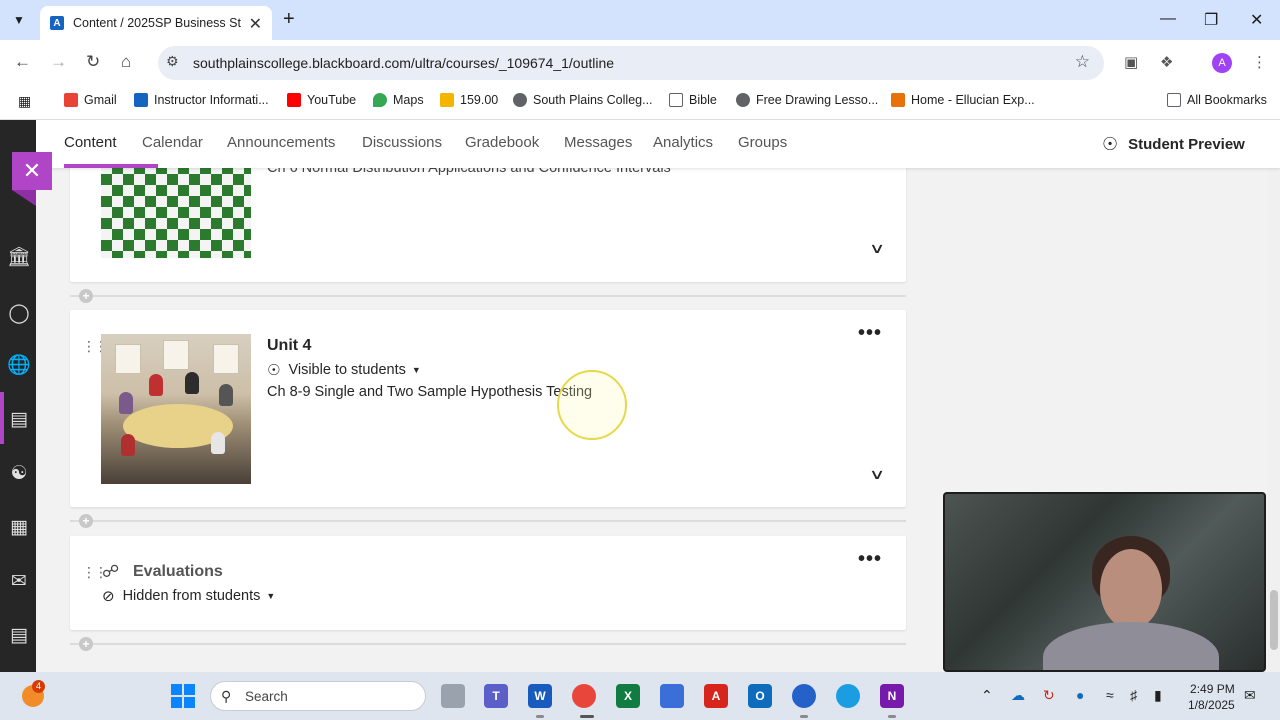  Describe the element at coordinates (1259, 62) in the screenshot. I see `browser-menu-icon: ⋮` at that location.